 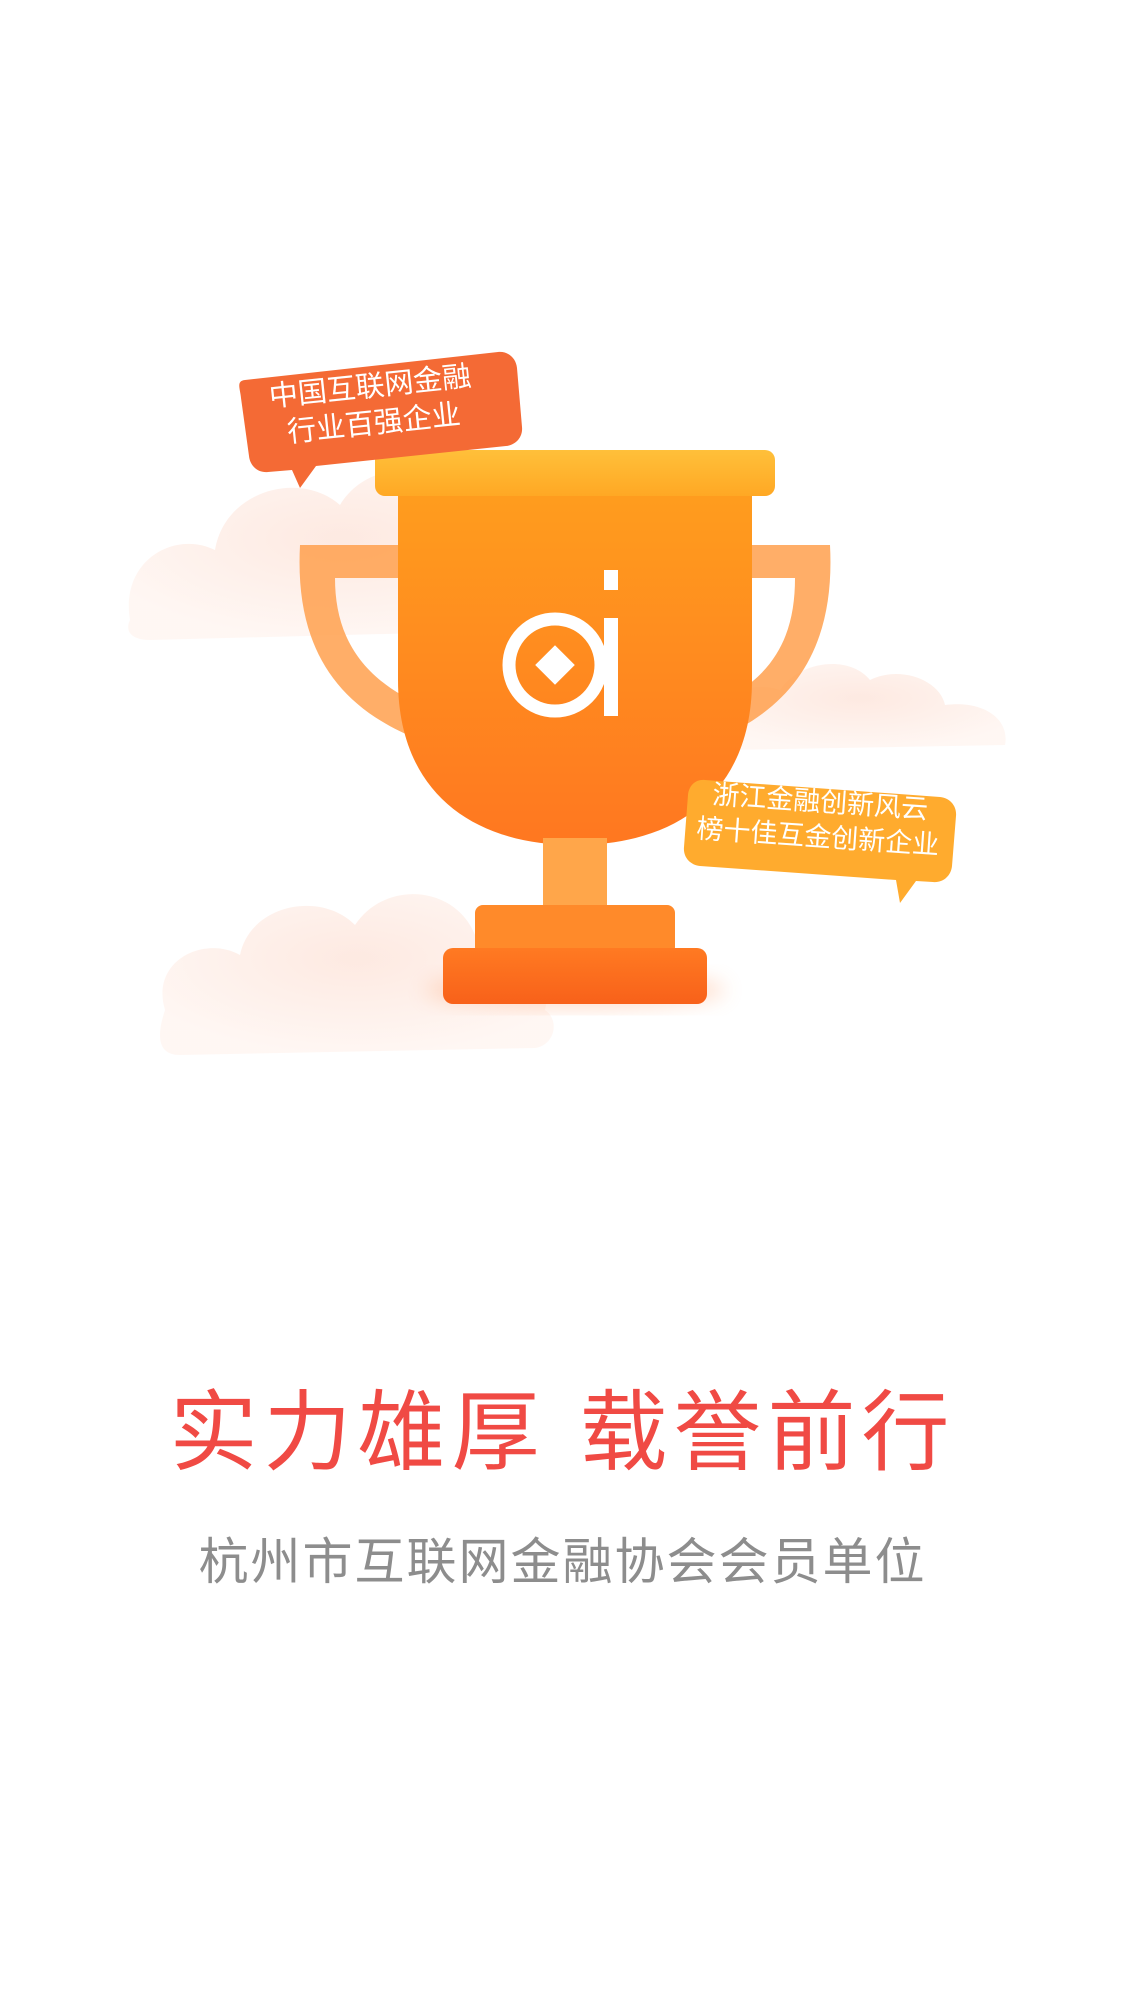 What do you see at coordinates (575, 473) in the screenshot?
I see `trophy-rim` at bounding box center [575, 473].